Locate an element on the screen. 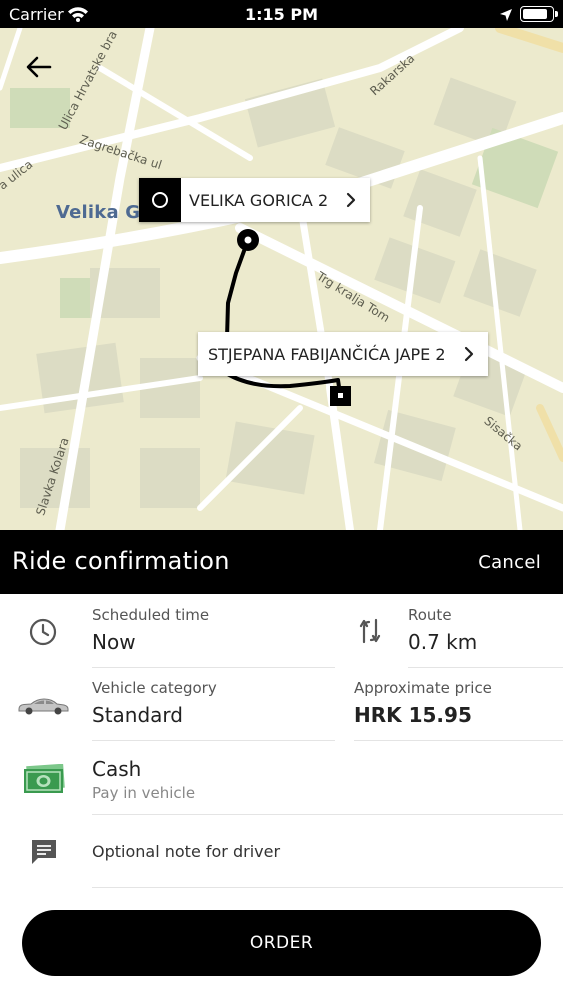 The height and width of the screenshot is (1000, 563). driver-note-placeholder: Optional note for driver is located at coordinates (186, 851).